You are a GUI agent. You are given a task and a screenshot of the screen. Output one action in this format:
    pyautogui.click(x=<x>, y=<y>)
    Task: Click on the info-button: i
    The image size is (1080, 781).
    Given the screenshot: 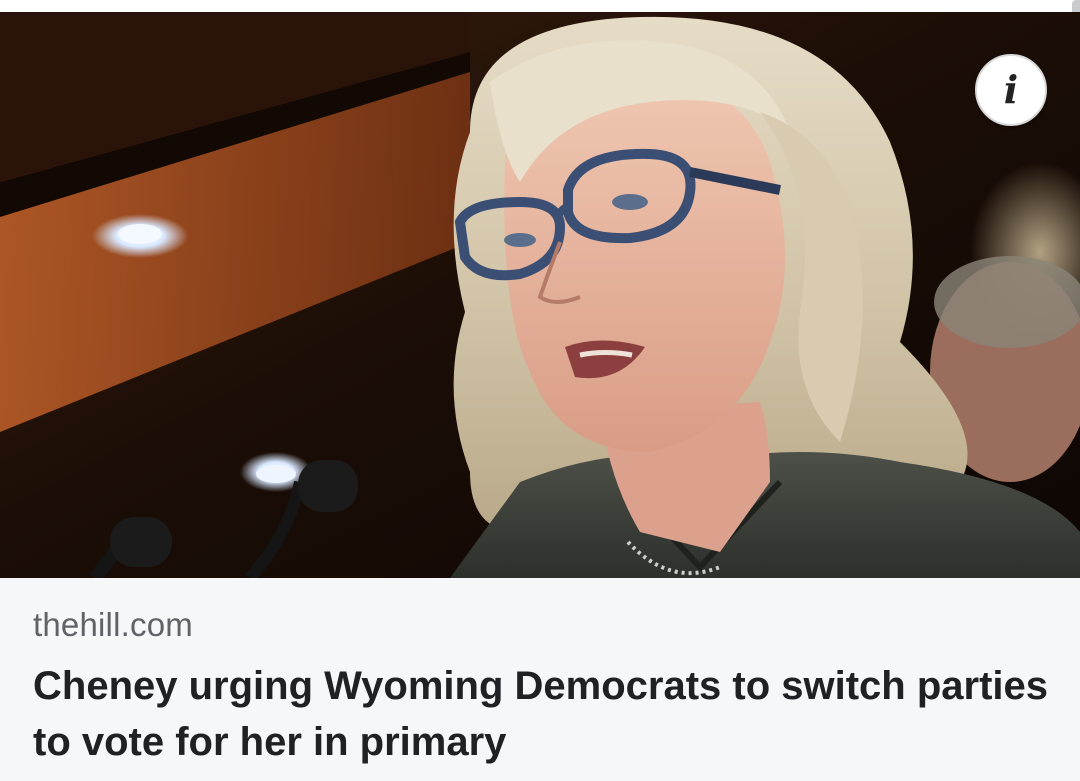 What is the action you would take?
    pyautogui.click(x=1011, y=90)
    